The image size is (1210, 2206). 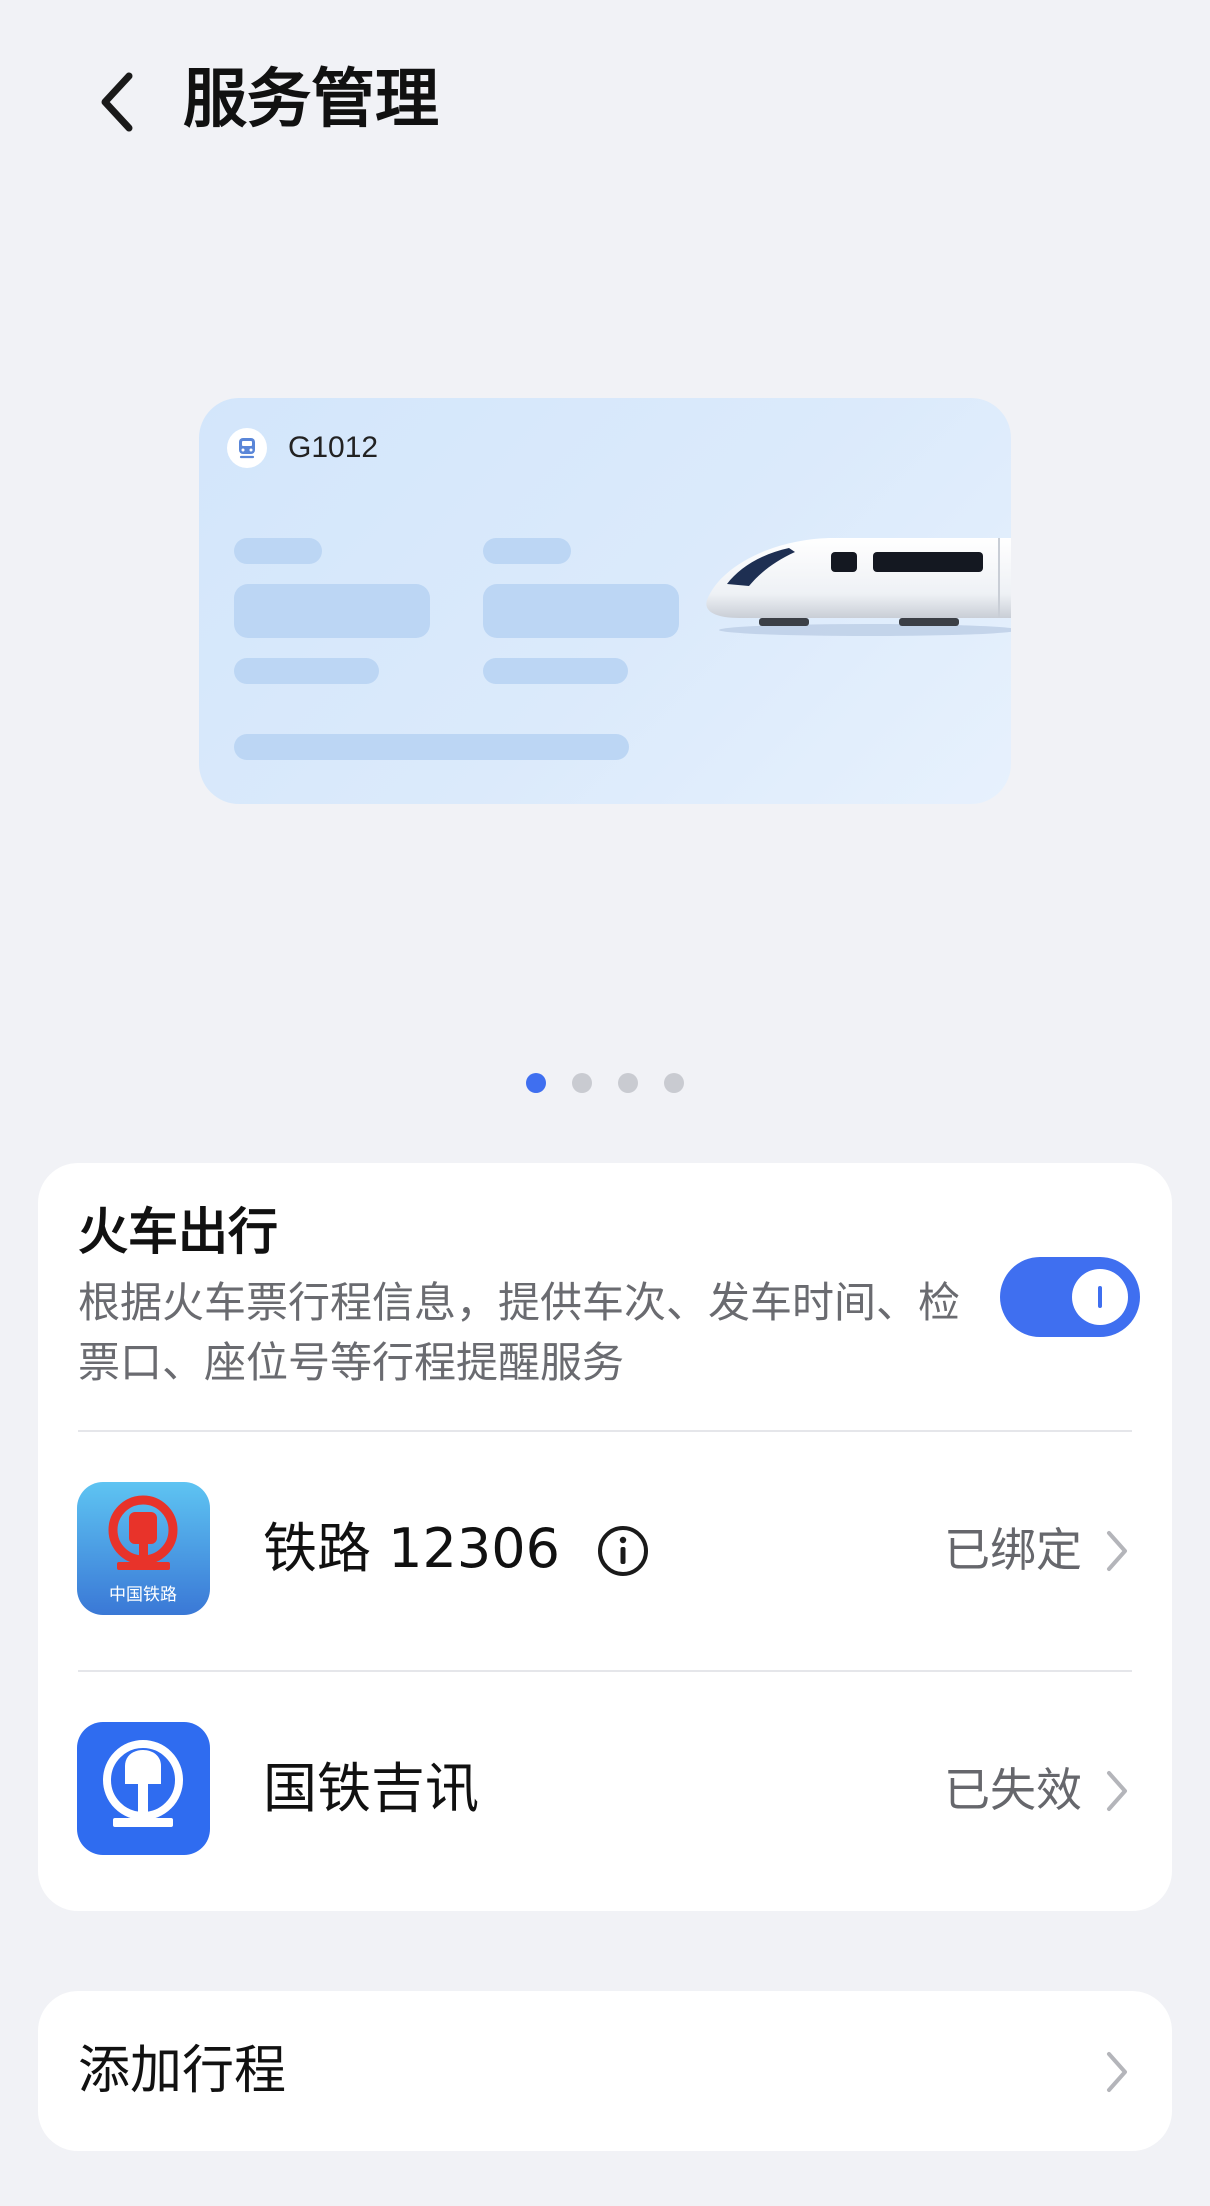 What do you see at coordinates (605, 100) in the screenshot?
I see `header: 服务管理` at bounding box center [605, 100].